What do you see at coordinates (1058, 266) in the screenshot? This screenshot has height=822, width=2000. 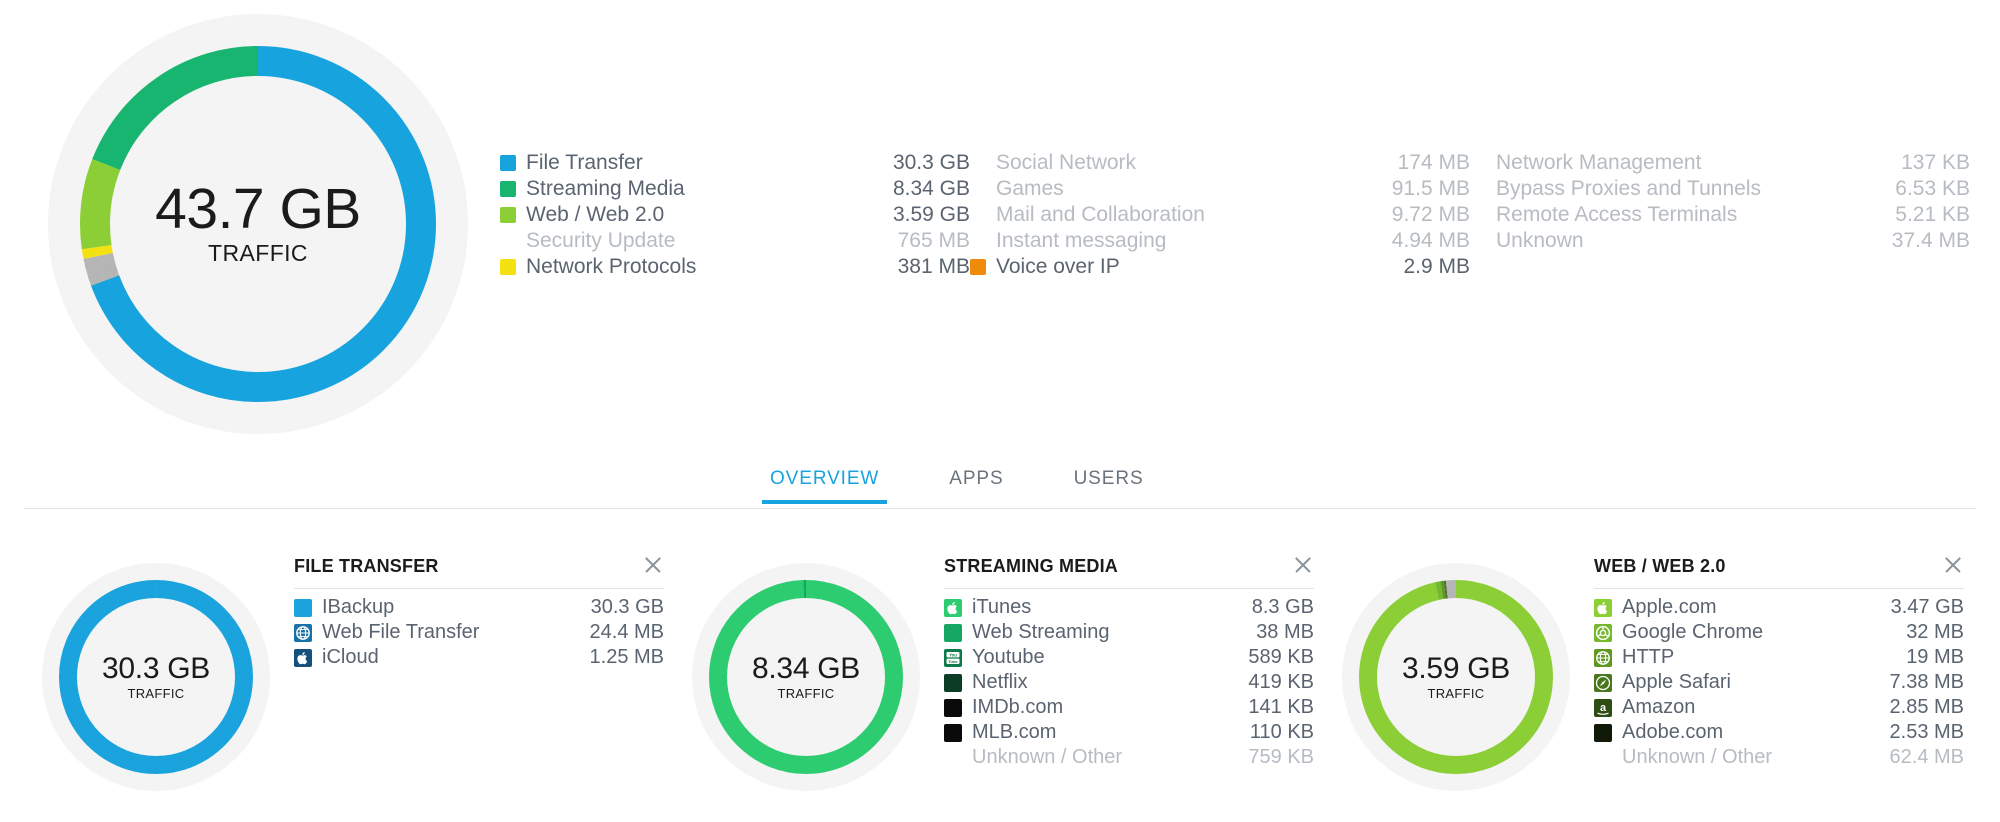 I see `legend-category-label: Voice over IP` at bounding box center [1058, 266].